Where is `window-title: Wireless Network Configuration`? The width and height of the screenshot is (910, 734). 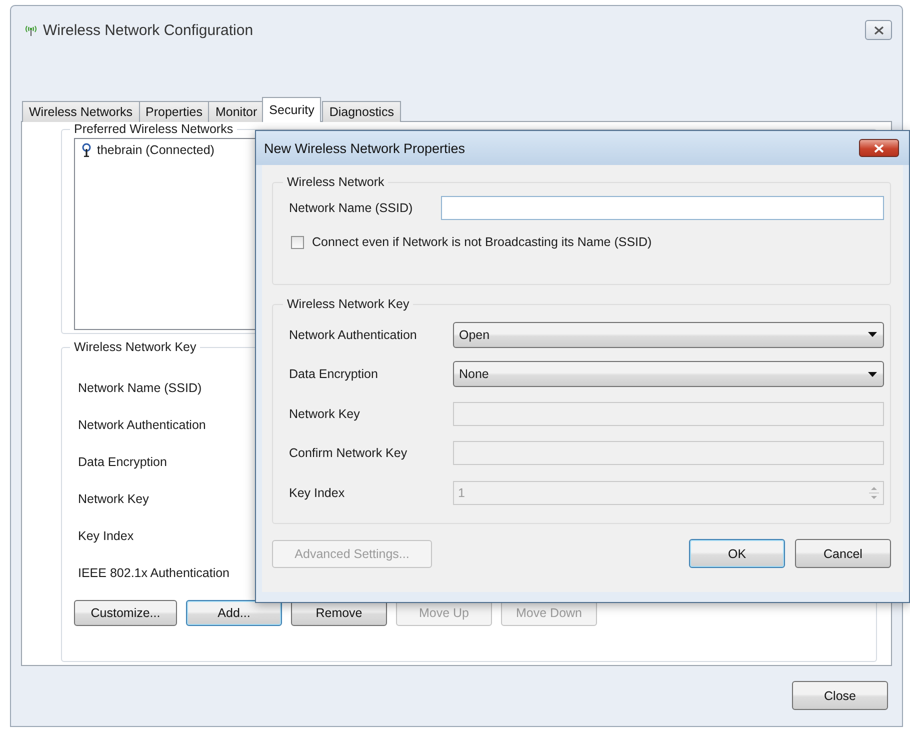
window-title: Wireless Network Configuration is located at coordinates (148, 30).